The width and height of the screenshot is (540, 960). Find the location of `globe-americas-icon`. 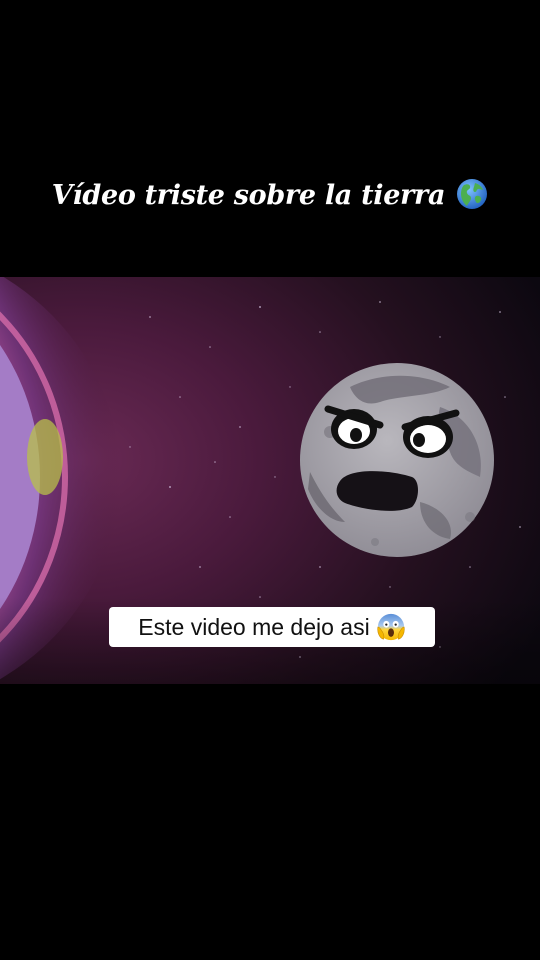

globe-americas-icon is located at coordinates (472, 194).